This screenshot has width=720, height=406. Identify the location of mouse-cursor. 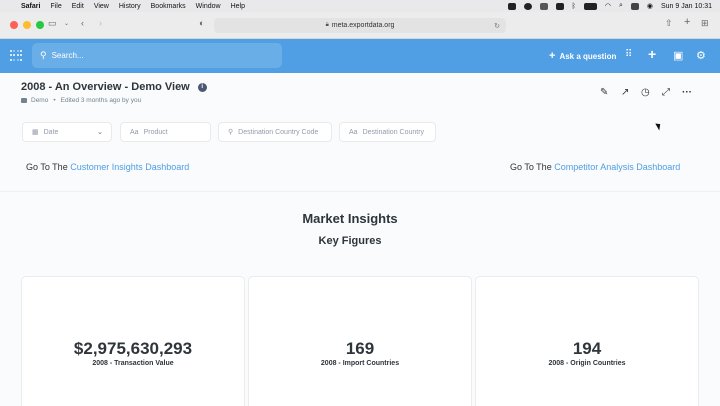
(659, 126).